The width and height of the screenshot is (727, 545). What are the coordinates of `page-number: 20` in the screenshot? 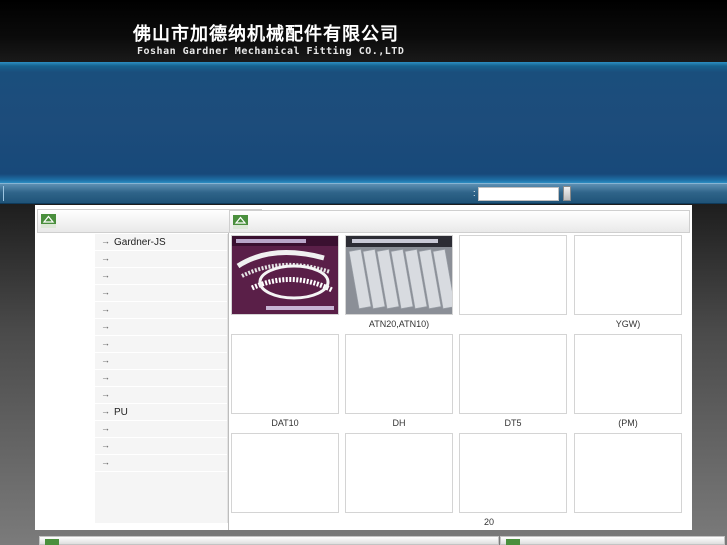 It's located at (489, 522).